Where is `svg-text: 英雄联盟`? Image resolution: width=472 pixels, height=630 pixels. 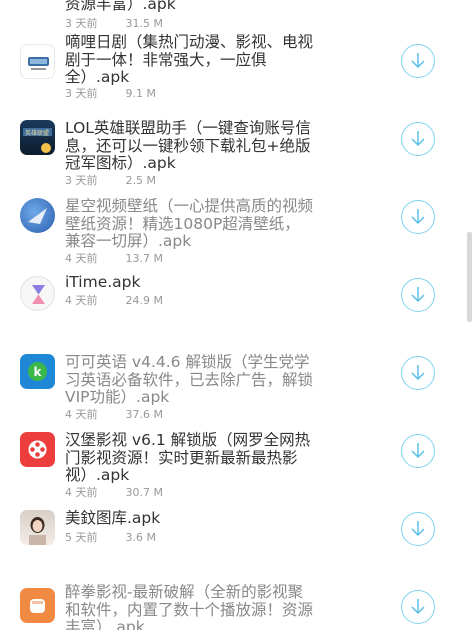
svg-text: 英雄联盟 is located at coordinates (37, 133).